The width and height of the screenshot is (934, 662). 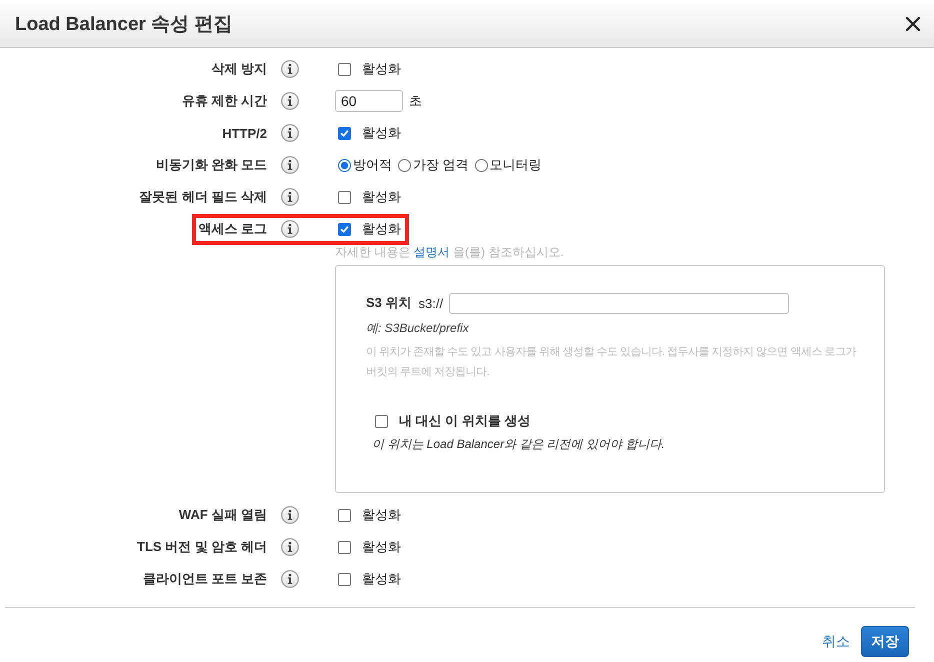 What do you see at coordinates (619, 303) in the screenshot?
I see `s3-location-field` at bounding box center [619, 303].